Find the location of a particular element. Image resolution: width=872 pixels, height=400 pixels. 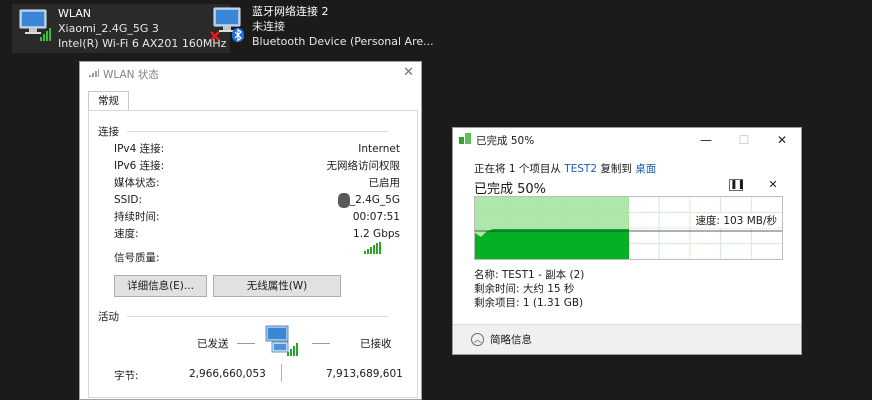

activity-section-header: 活动 is located at coordinates (243, 316).